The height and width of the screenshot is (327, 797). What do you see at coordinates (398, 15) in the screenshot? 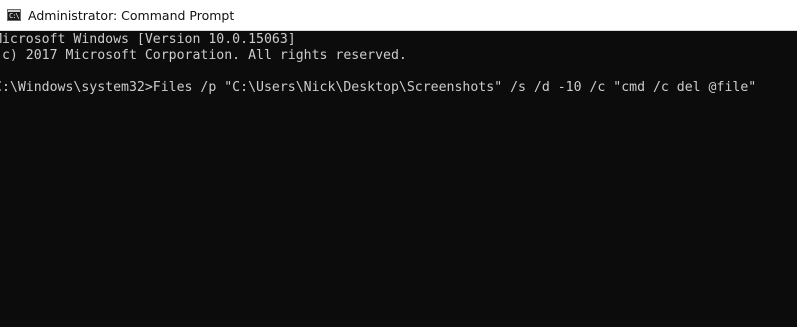
I see `title-bar: C:\ Administrator: Command Prompt` at bounding box center [398, 15].